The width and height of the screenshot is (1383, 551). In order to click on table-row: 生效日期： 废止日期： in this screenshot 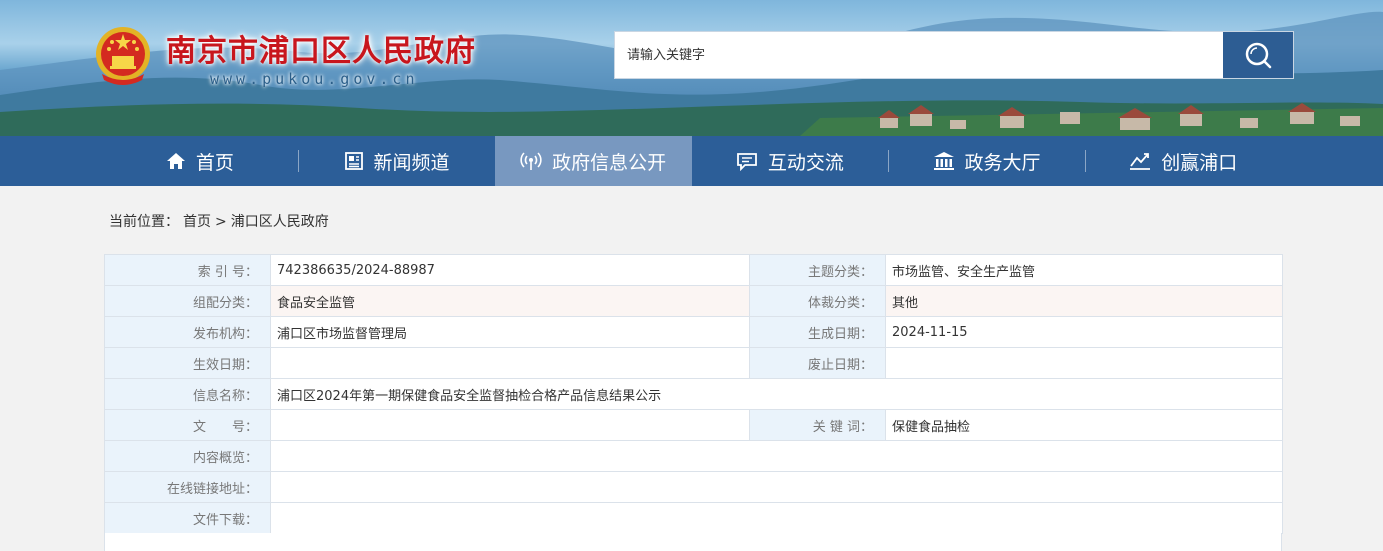, I will do `click(693, 363)`.